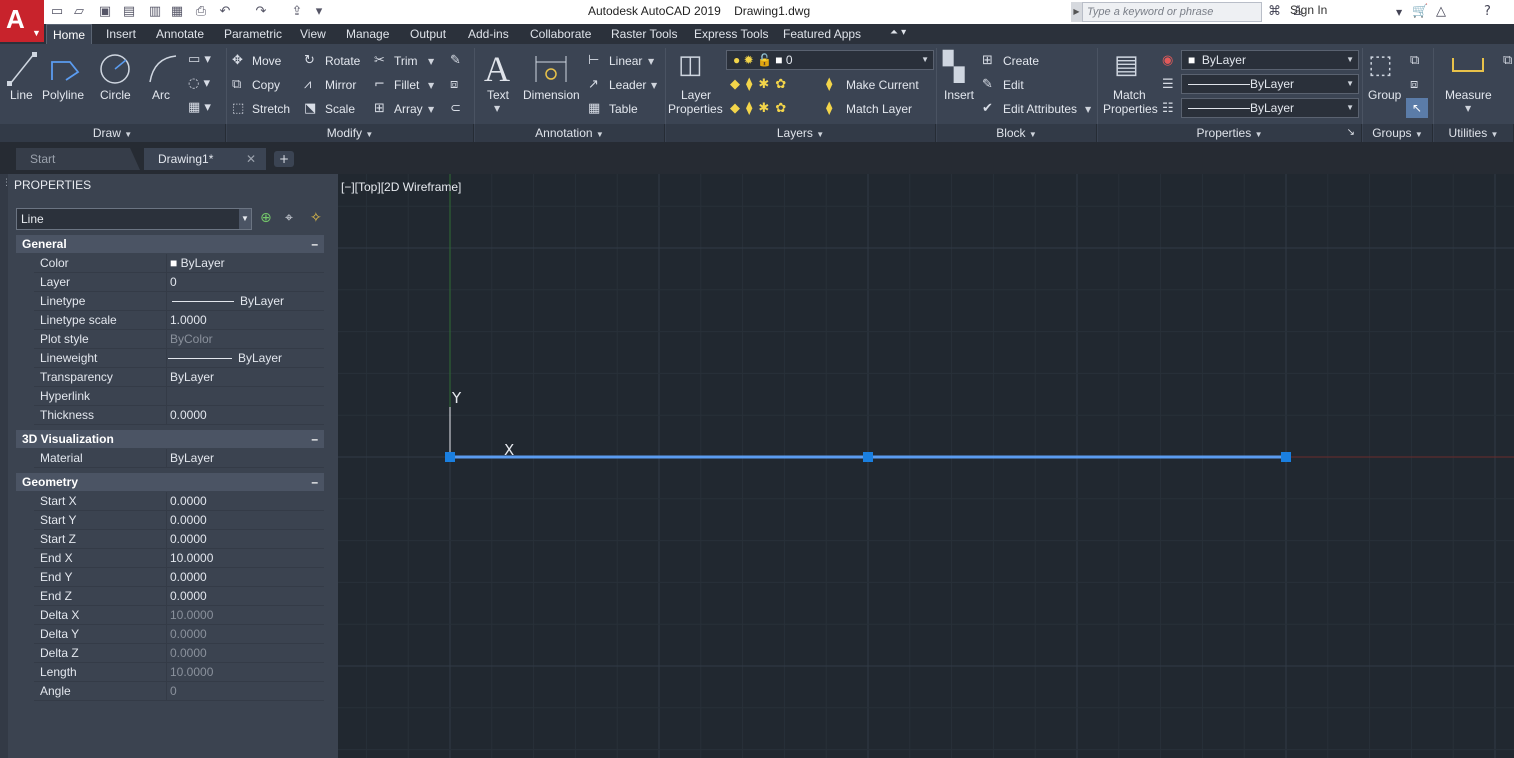 The height and width of the screenshot is (758, 1514). I want to click on property-row: Thickness 0.0000, so click(179, 415).